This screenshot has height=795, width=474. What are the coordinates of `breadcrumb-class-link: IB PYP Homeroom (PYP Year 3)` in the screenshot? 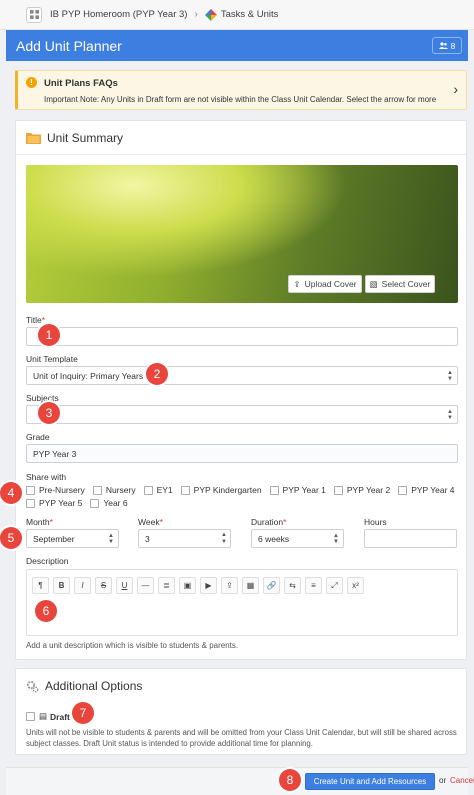 It's located at (118, 14).